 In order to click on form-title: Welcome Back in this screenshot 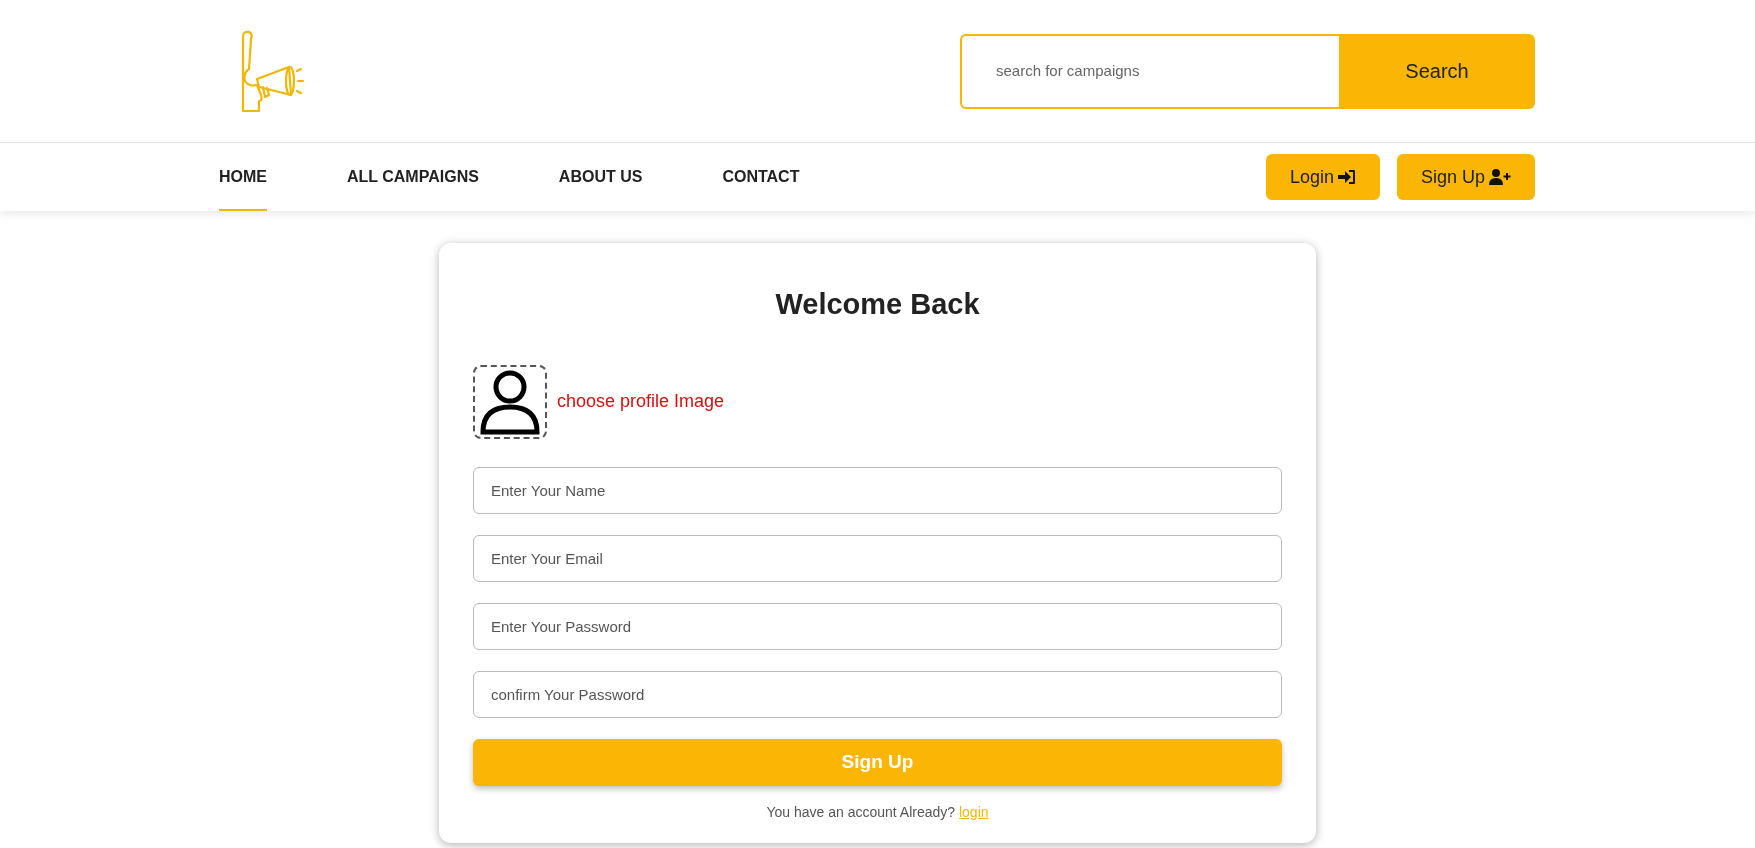, I will do `click(877, 304)`.